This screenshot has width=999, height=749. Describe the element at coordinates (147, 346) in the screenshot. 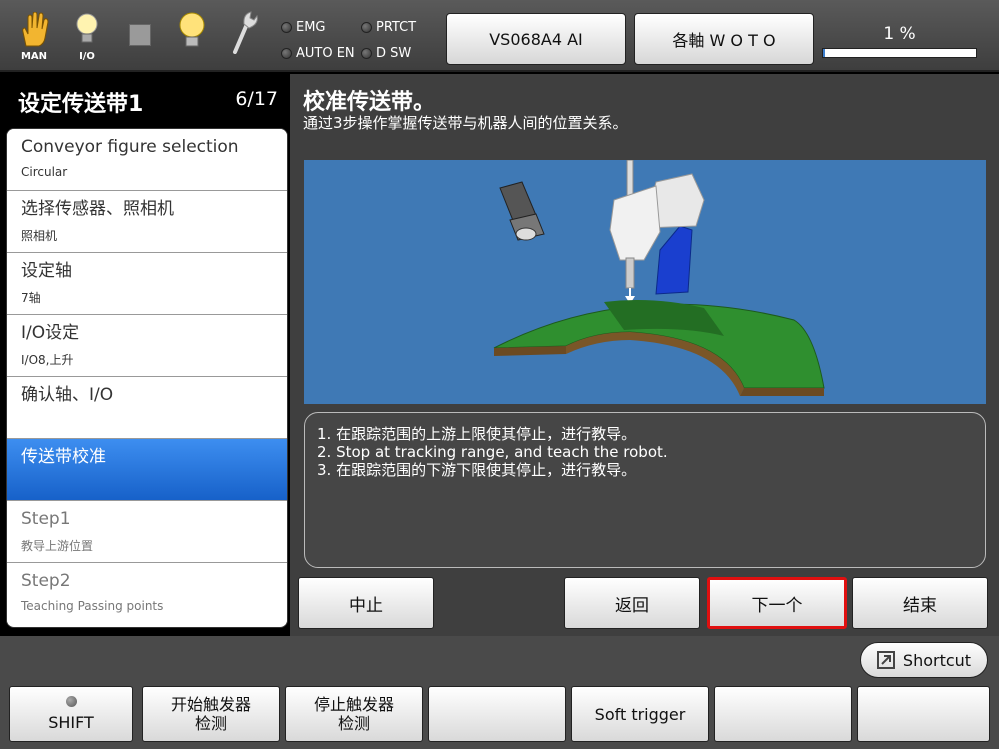

I see `step-item-io-setting: I/O设定 I/O8,上升` at that location.